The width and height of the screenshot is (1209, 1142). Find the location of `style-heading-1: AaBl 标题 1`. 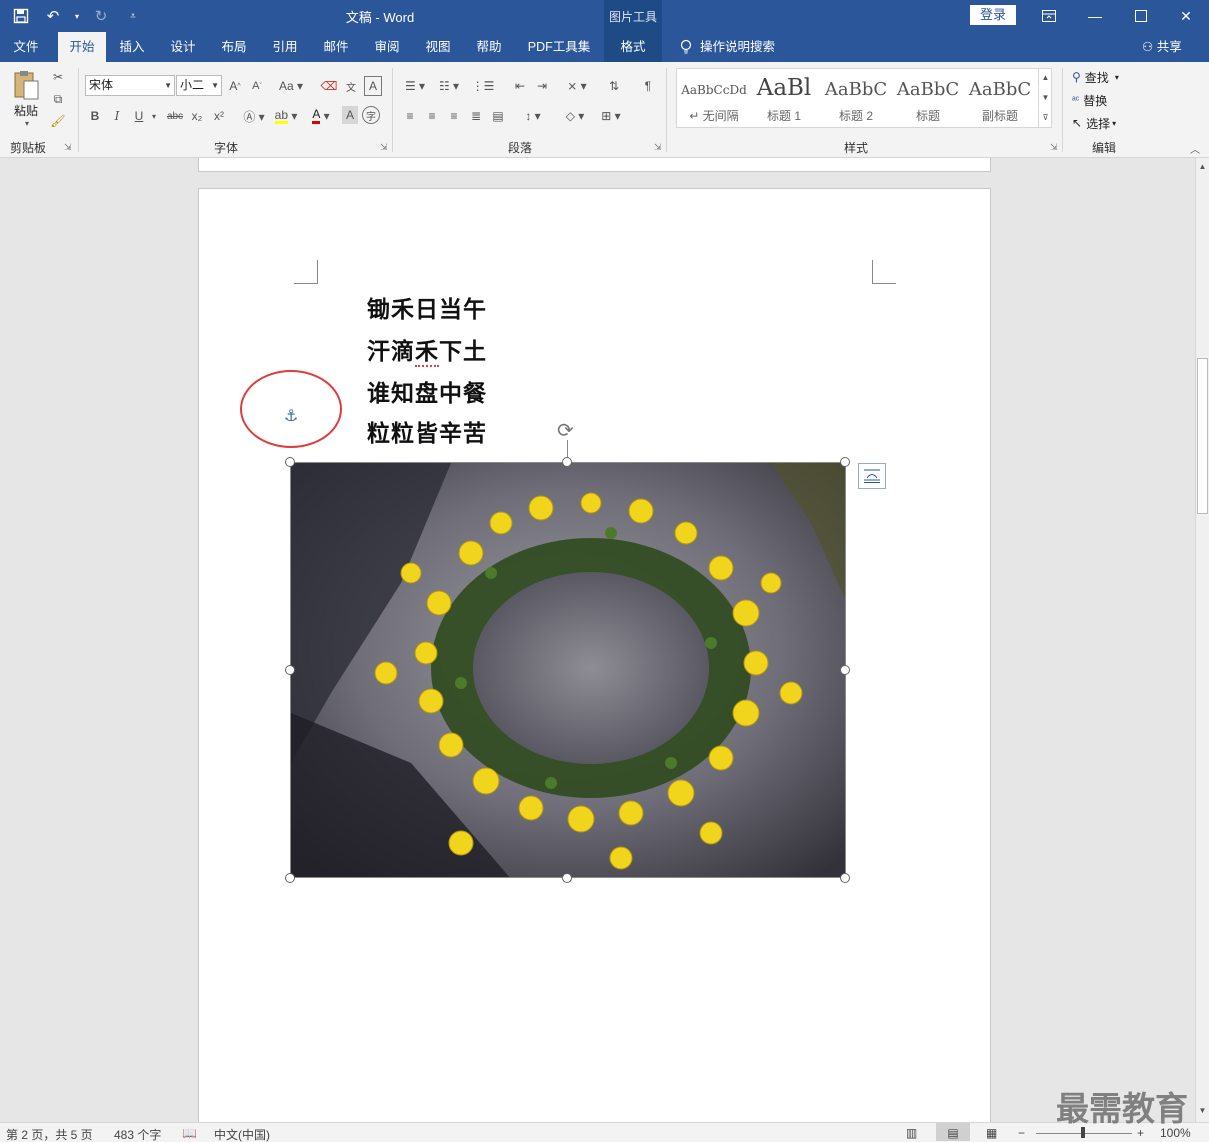

style-heading-1: AaBl 标题 1 is located at coordinates (784, 99).